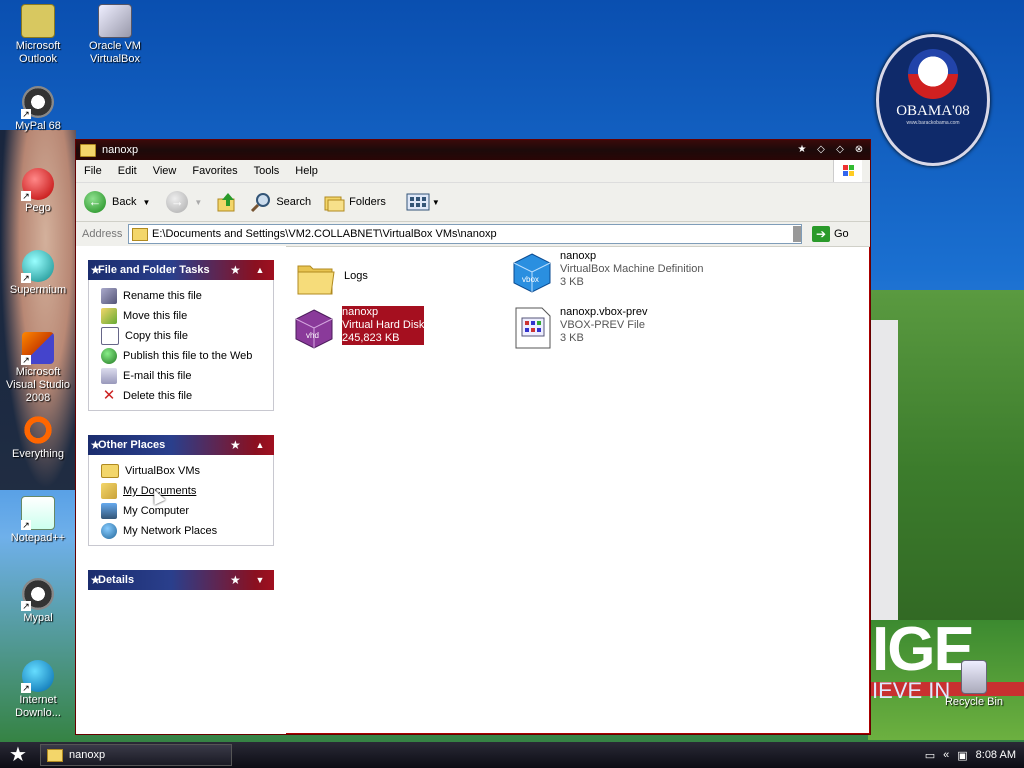  Describe the element at coordinates (996, 755) in the screenshot. I see `clock: 8:08 AM` at that location.